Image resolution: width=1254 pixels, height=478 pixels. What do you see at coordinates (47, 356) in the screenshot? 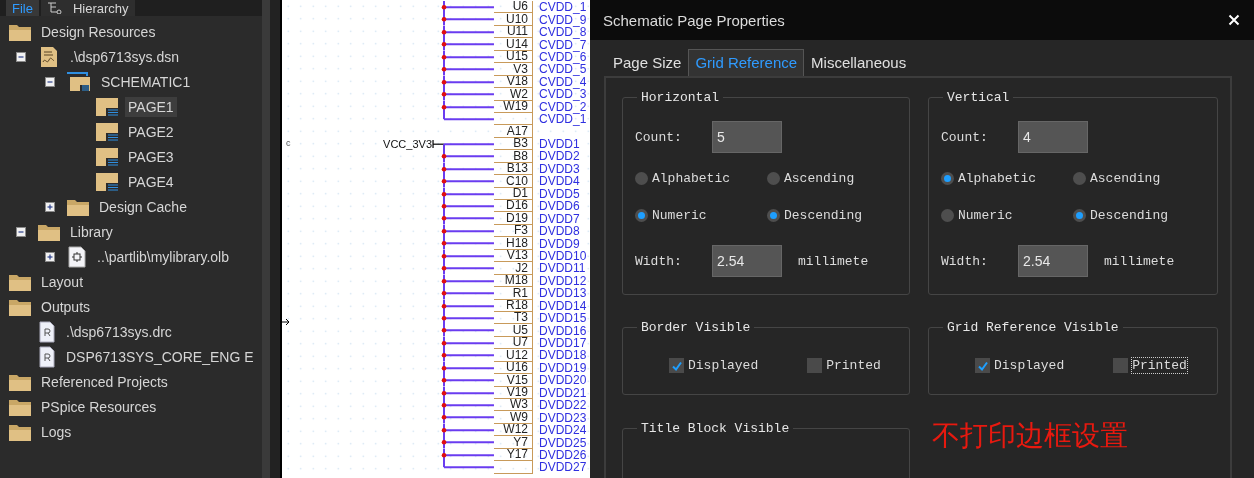
I see `report-file-icon` at bounding box center [47, 356].